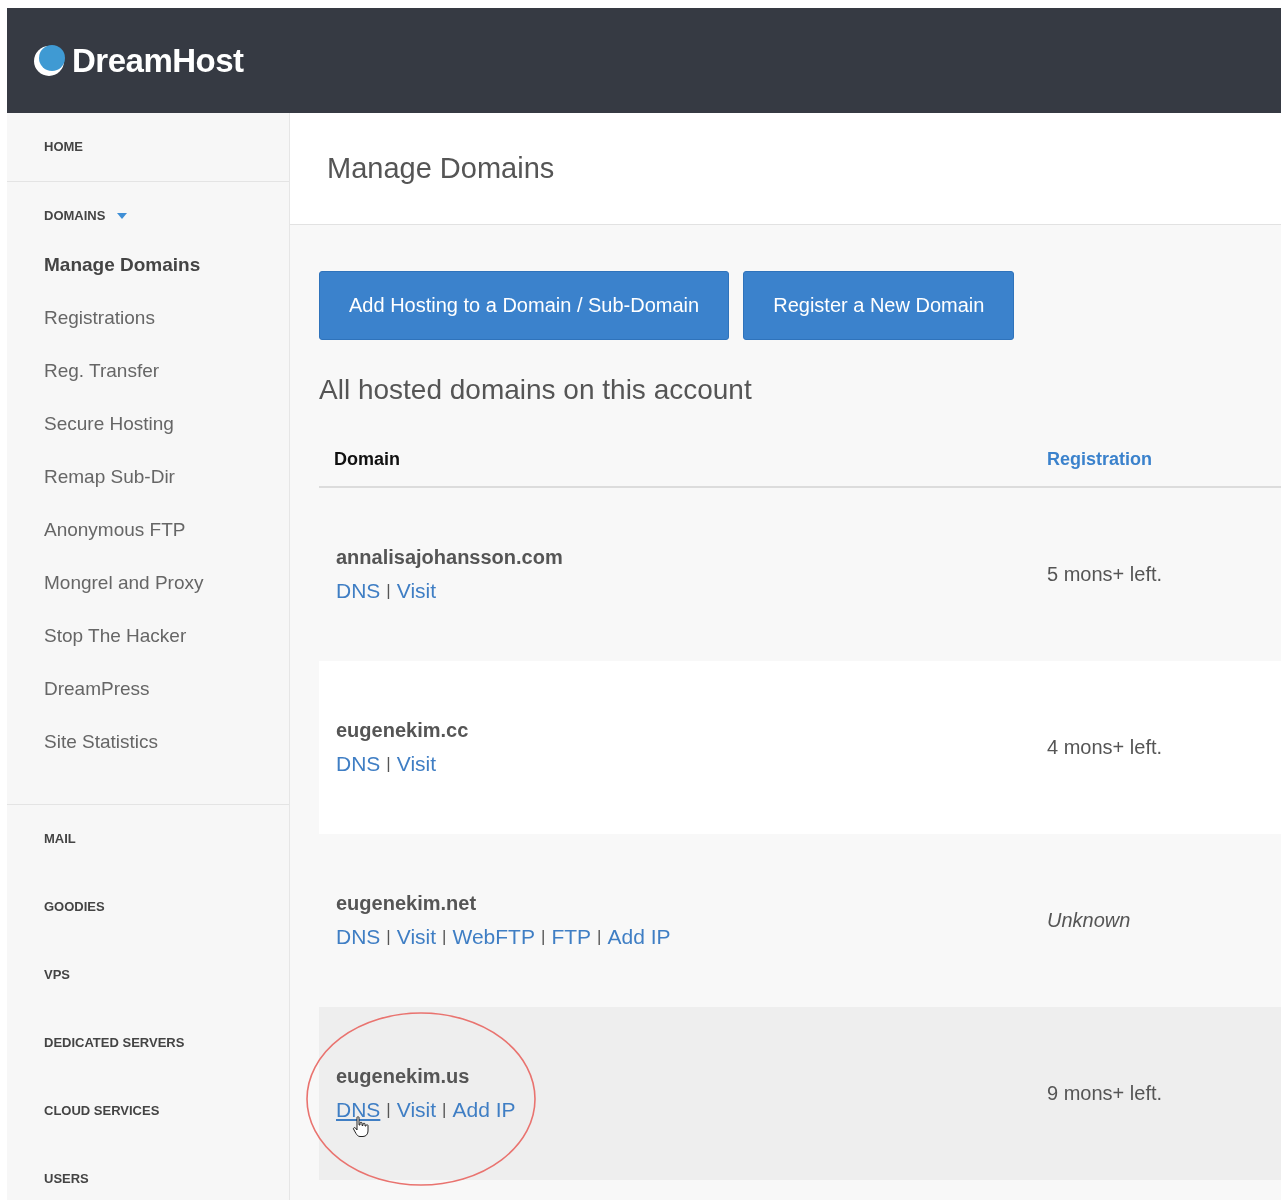  I want to click on sidebar-item: Stop The Hacker, so click(115, 635).